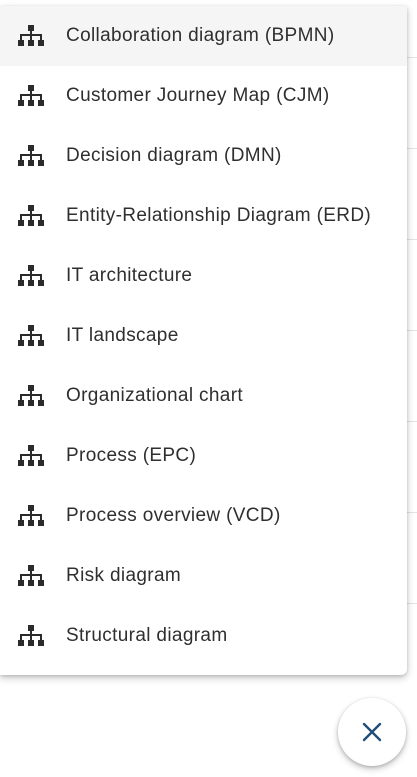 Image resolution: width=417 pixels, height=777 pixels. I want to click on menu-item-structural-diagram: Structural diagram, so click(203, 636).